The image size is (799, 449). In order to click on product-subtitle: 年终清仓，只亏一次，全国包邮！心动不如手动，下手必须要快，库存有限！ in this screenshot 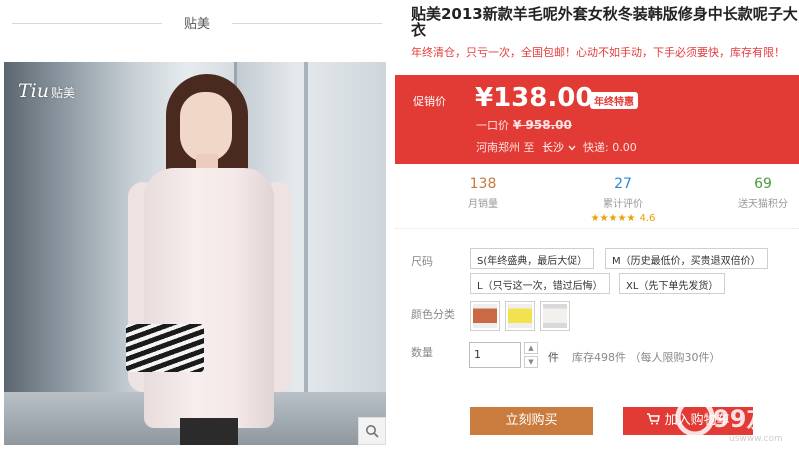, I will do `click(598, 52)`.